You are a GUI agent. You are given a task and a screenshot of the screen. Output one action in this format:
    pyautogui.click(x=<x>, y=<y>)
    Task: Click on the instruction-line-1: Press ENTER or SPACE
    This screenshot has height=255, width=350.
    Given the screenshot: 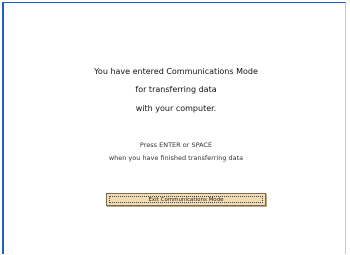 What is the action you would take?
    pyautogui.click(x=176, y=145)
    